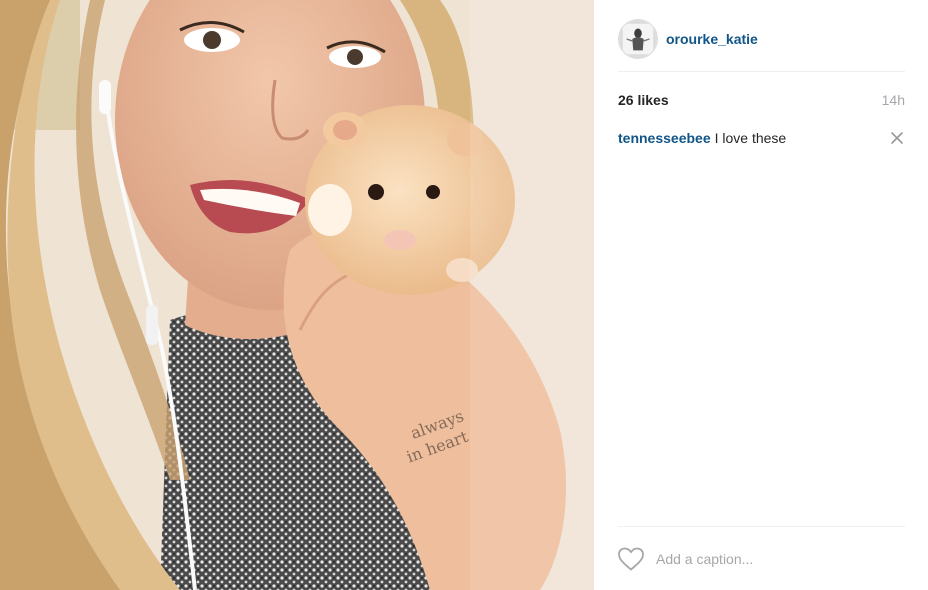 The width and height of the screenshot is (928, 590). What do you see at coordinates (761, 100) in the screenshot?
I see `likes-row: 26 likes 14h` at bounding box center [761, 100].